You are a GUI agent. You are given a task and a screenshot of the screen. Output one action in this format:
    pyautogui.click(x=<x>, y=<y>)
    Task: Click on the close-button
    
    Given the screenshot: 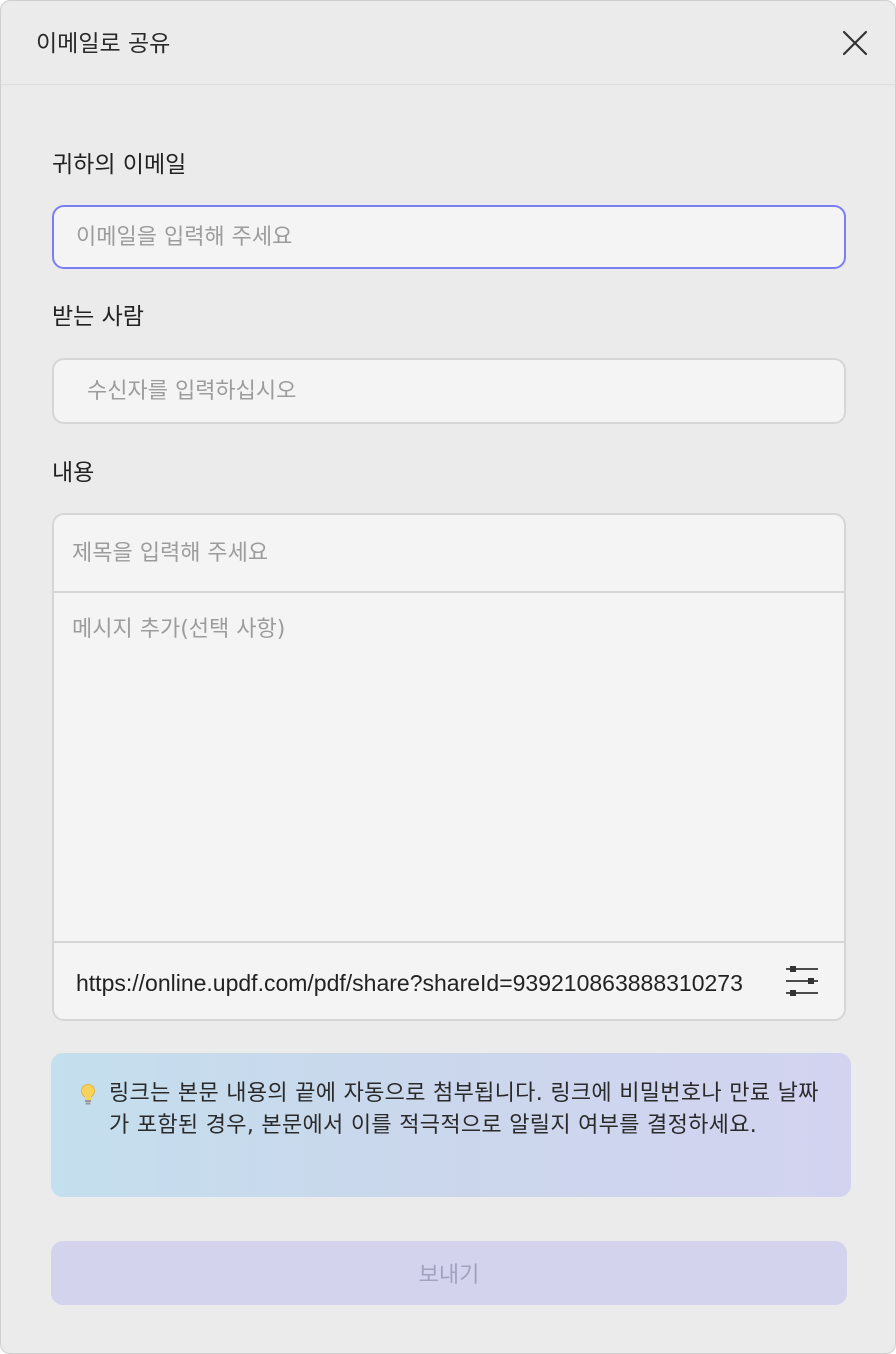 What is the action you would take?
    pyautogui.click(x=855, y=43)
    